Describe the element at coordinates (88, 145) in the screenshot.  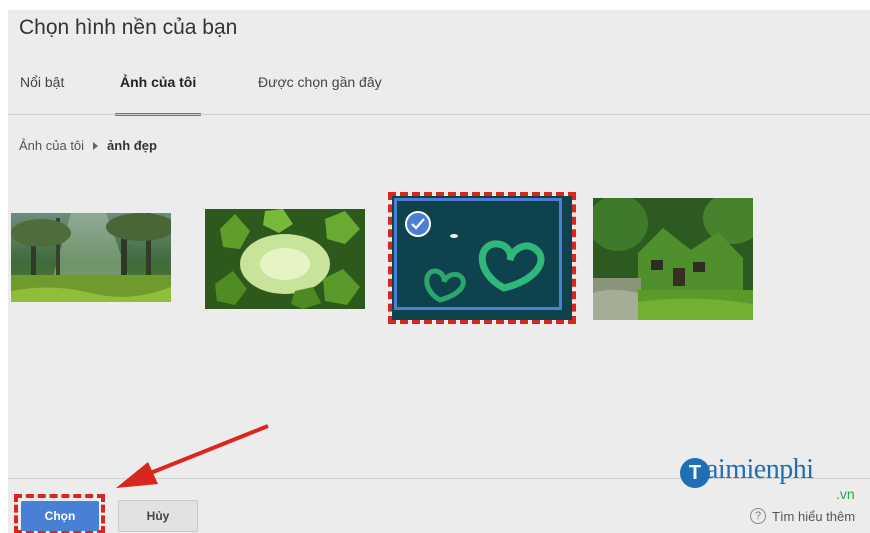
I see `breadcrumb: Ảnh của tôi ảnh đẹp` at that location.